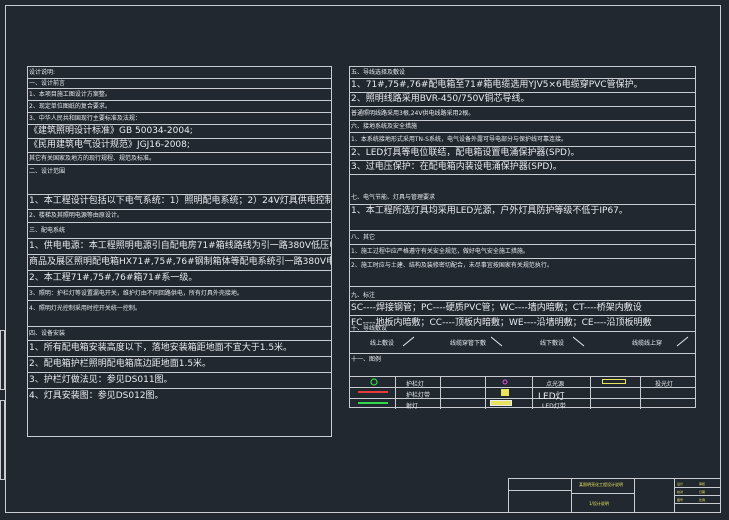 The height and width of the screenshot is (520, 729). I want to click on note-line: 1、本工程设计包括以下电气系统：1）照明配电系统；2）24V灯具供电控制系统。, so click(179, 202).